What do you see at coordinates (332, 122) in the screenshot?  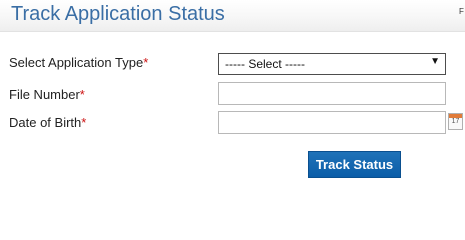 I see `date-of-birth-input` at bounding box center [332, 122].